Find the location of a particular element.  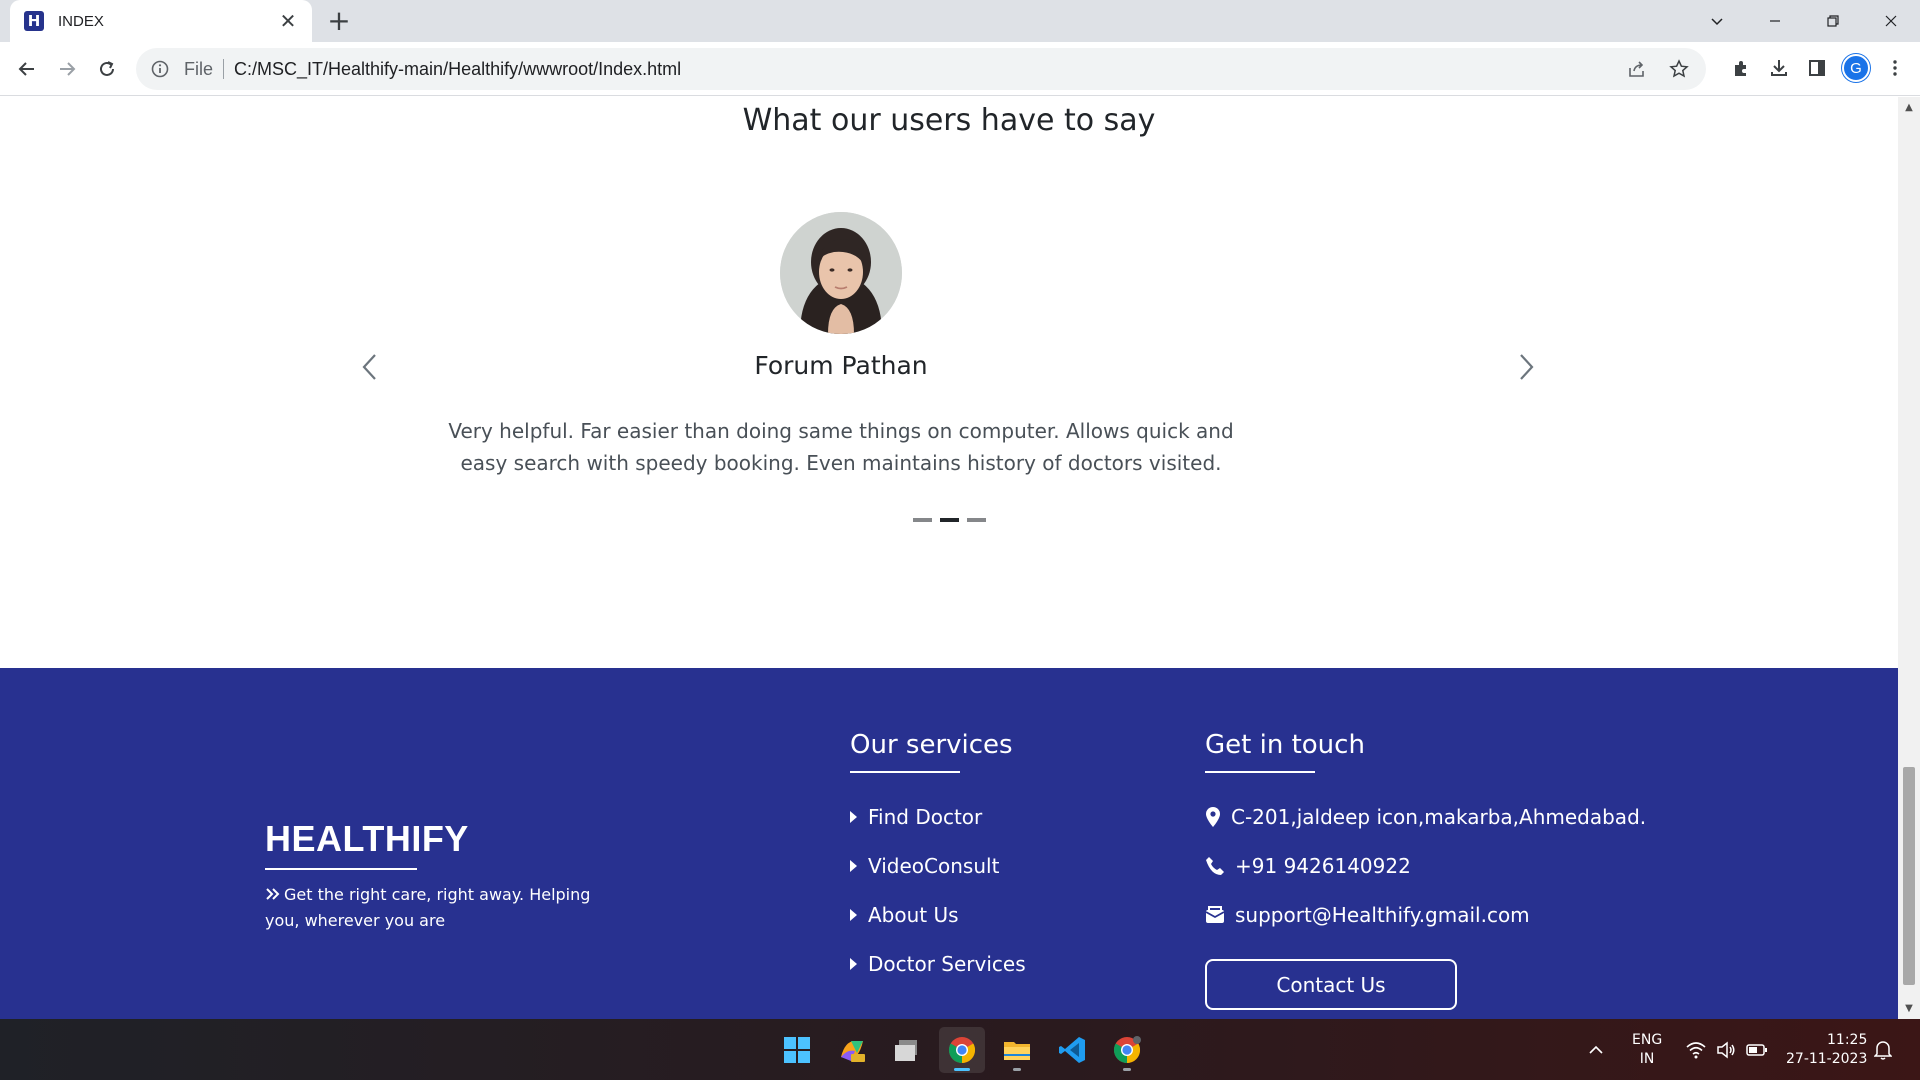

service-link-label: Doctor Services is located at coordinates (947, 964).